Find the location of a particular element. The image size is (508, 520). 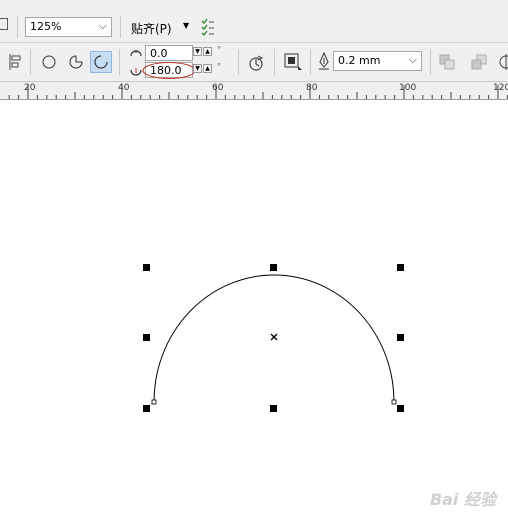

pie-mode-button is located at coordinates (76, 62).